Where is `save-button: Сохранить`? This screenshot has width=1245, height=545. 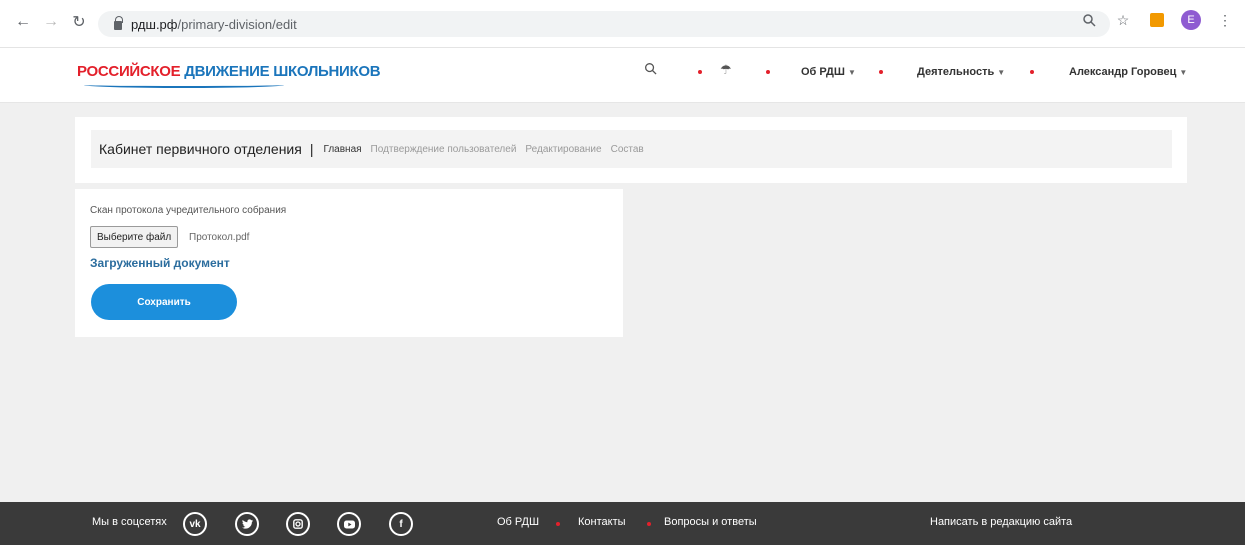 save-button: Сохранить is located at coordinates (164, 302).